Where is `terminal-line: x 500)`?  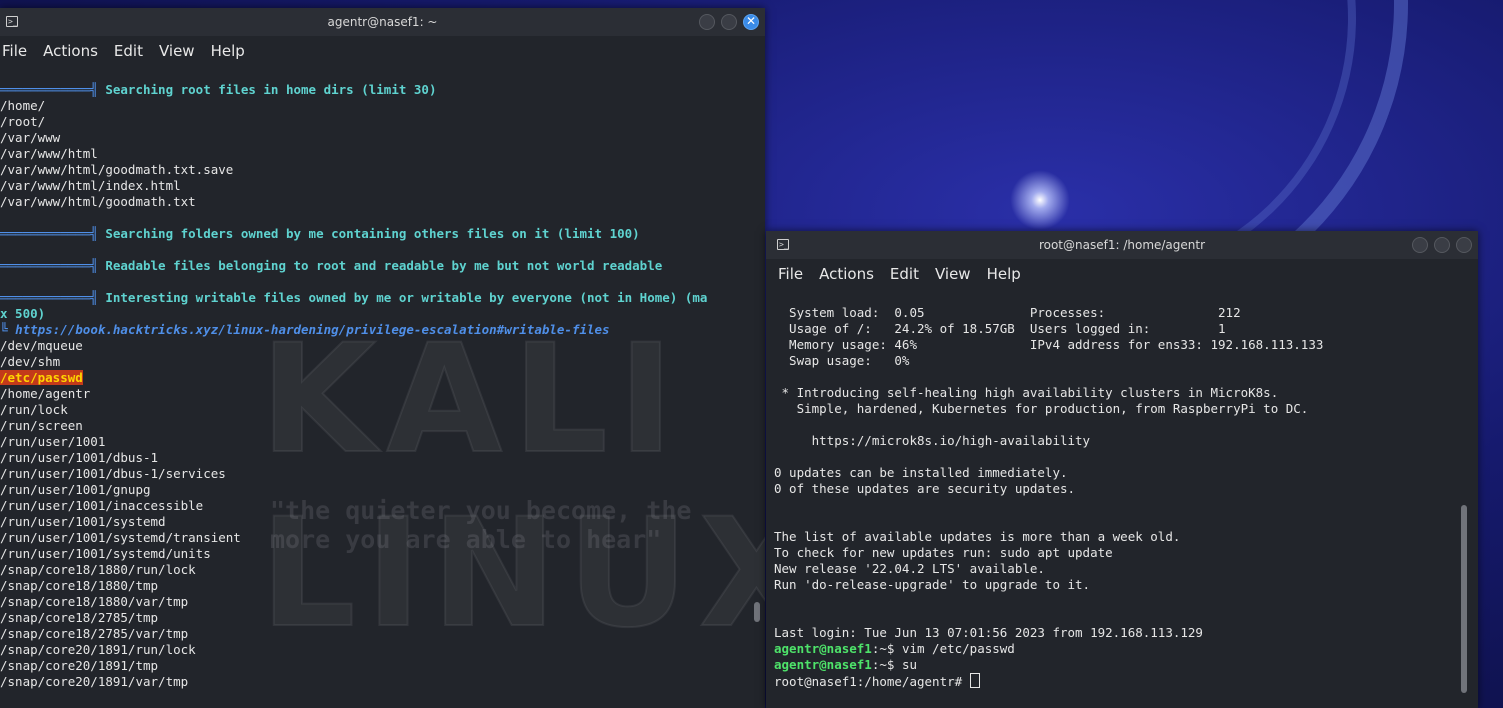 terminal-line: x 500) is located at coordinates (382, 314).